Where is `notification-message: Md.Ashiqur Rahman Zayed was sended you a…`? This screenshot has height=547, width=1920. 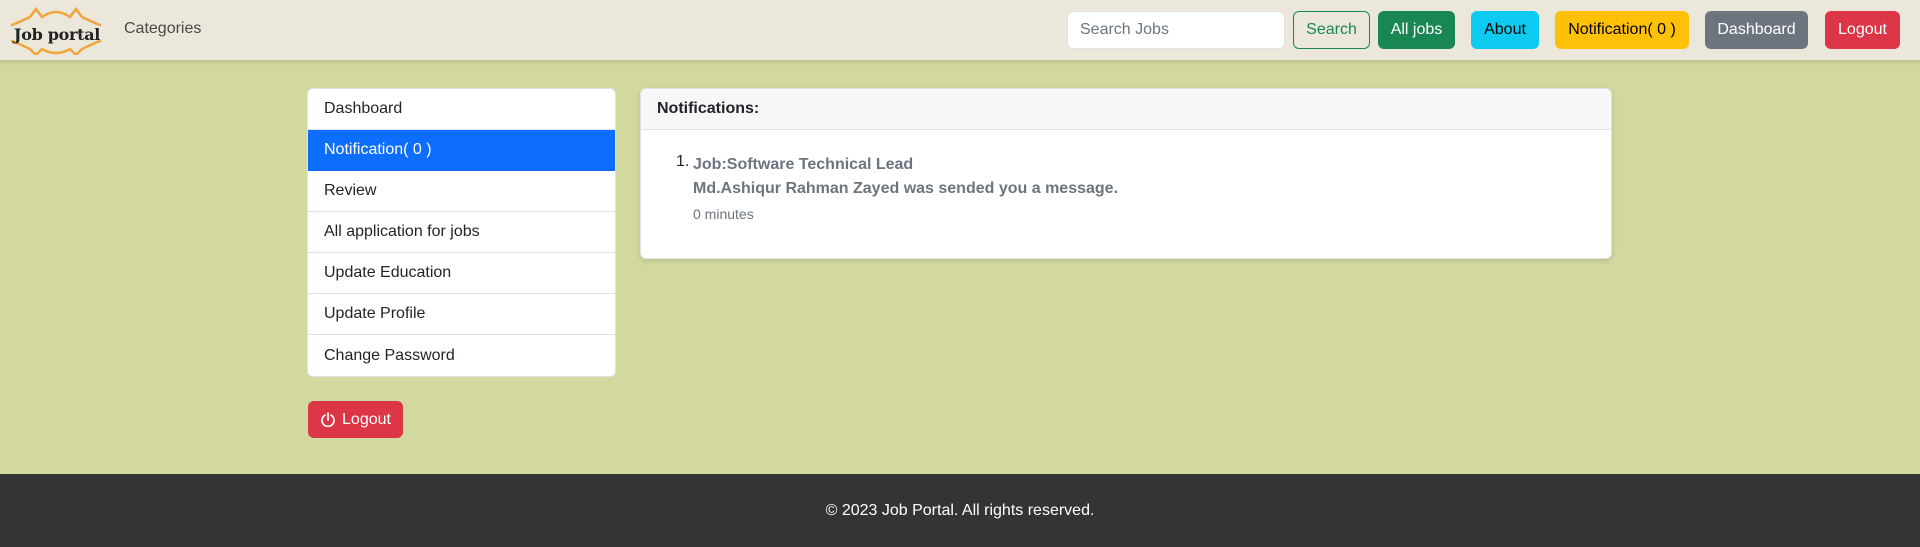
notification-message: Md.Ashiqur Rahman Zayed was sended you a… is located at coordinates (906, 188).